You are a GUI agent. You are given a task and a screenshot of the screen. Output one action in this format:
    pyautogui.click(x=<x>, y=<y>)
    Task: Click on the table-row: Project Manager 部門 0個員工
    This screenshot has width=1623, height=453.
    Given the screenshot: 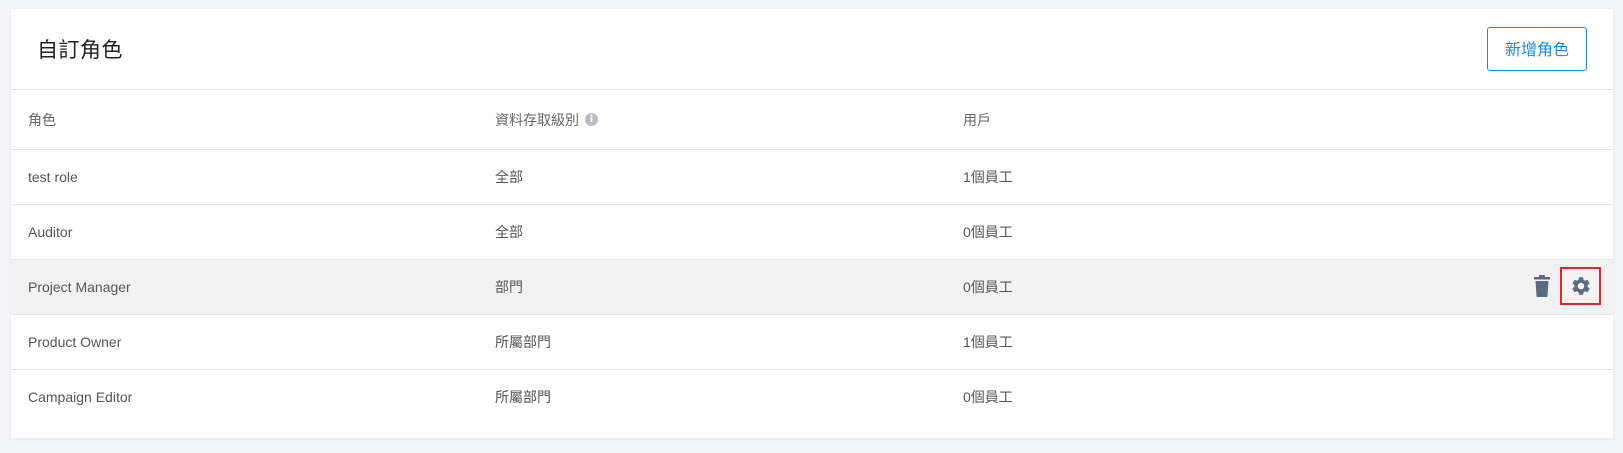 What is the action you would take?
    pyautogui.click(x=812, y=287)
    